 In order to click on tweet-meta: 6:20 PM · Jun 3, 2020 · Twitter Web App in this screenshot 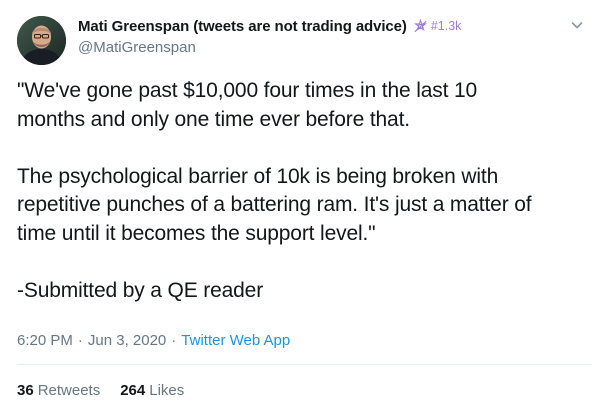, I will do `click(153, 340)`.